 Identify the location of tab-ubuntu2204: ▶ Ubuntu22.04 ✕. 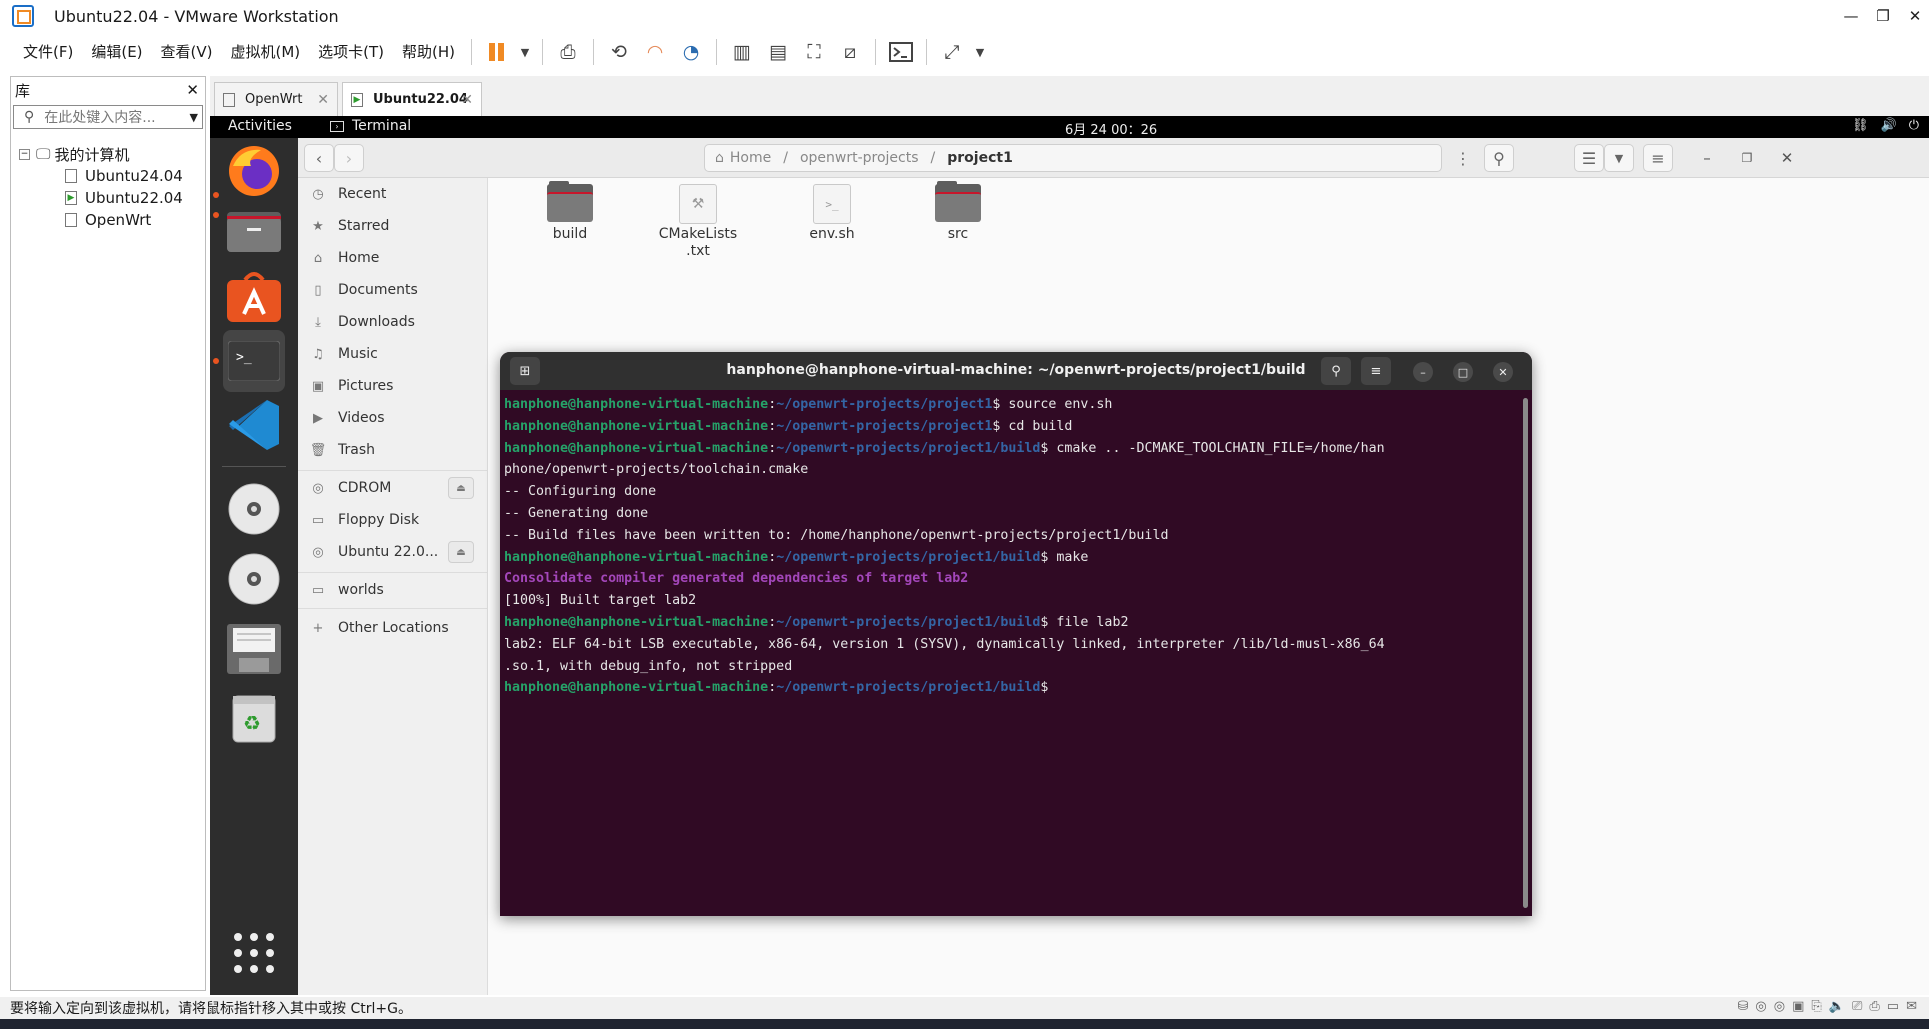
(412, 99).